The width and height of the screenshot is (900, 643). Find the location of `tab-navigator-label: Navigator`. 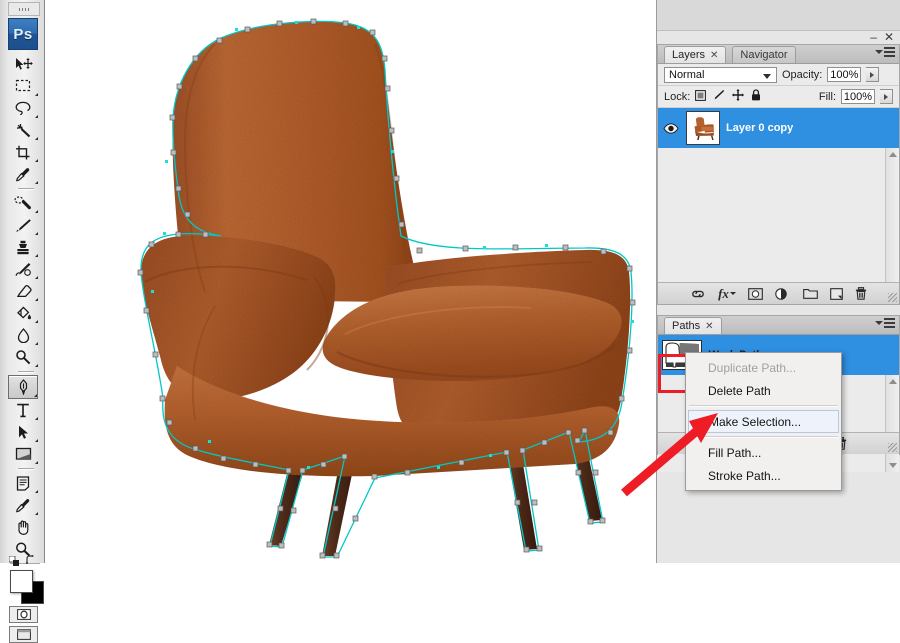

tab-navigator-label: Navigator is located at coordinates (764, 55).